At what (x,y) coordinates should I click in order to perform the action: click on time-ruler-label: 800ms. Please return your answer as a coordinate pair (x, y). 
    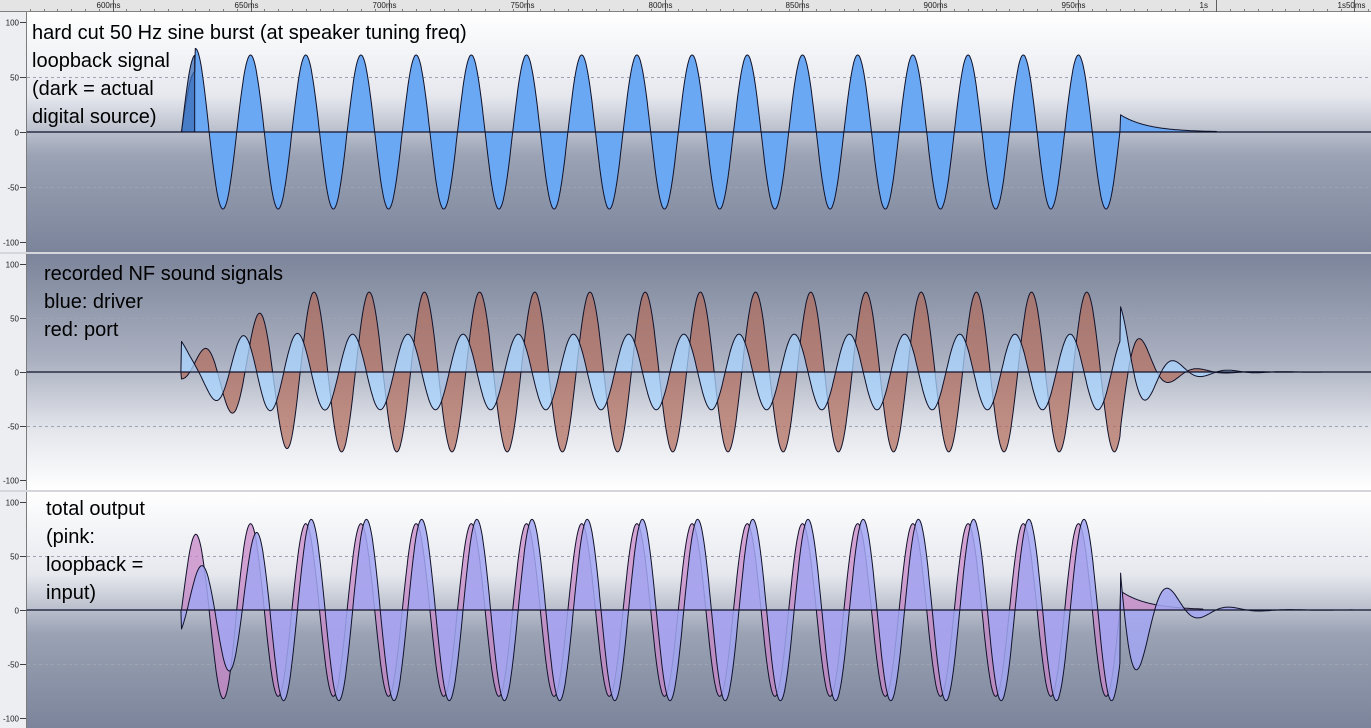
    Looking at the image, I should click on (661, 5).